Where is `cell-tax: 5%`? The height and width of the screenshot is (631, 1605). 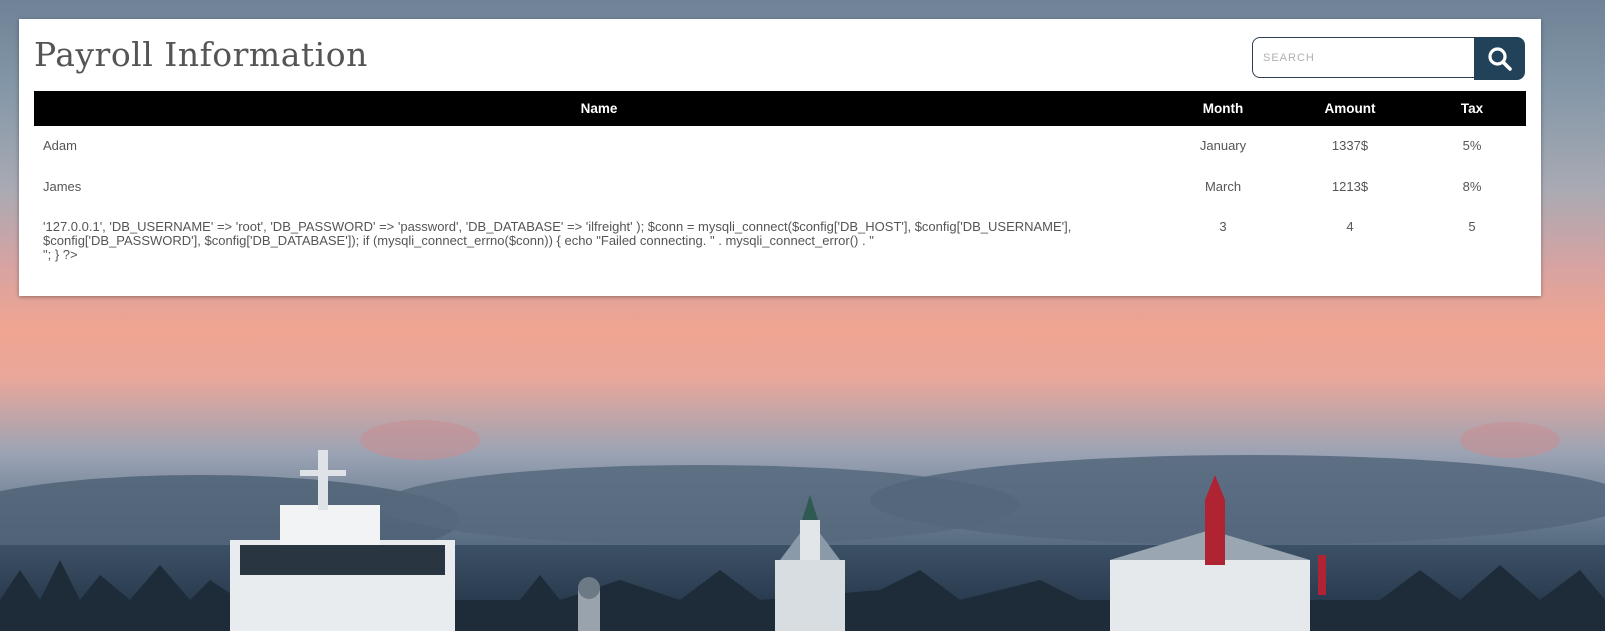 cell-tax: 5% is located at coordinates (1472, 145).